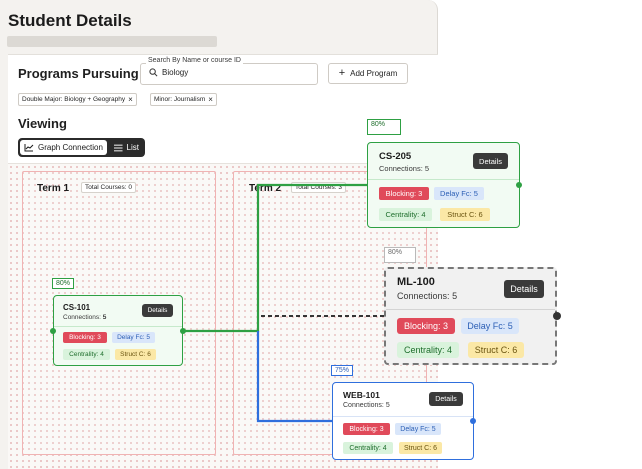 Image resolution: width=642 pixels, height=469 pixels. What do you see at coordinates (70, 147) in the screenshot?
I see `graph-connection-label: Graph Connection` at bounding box center [70, 147].